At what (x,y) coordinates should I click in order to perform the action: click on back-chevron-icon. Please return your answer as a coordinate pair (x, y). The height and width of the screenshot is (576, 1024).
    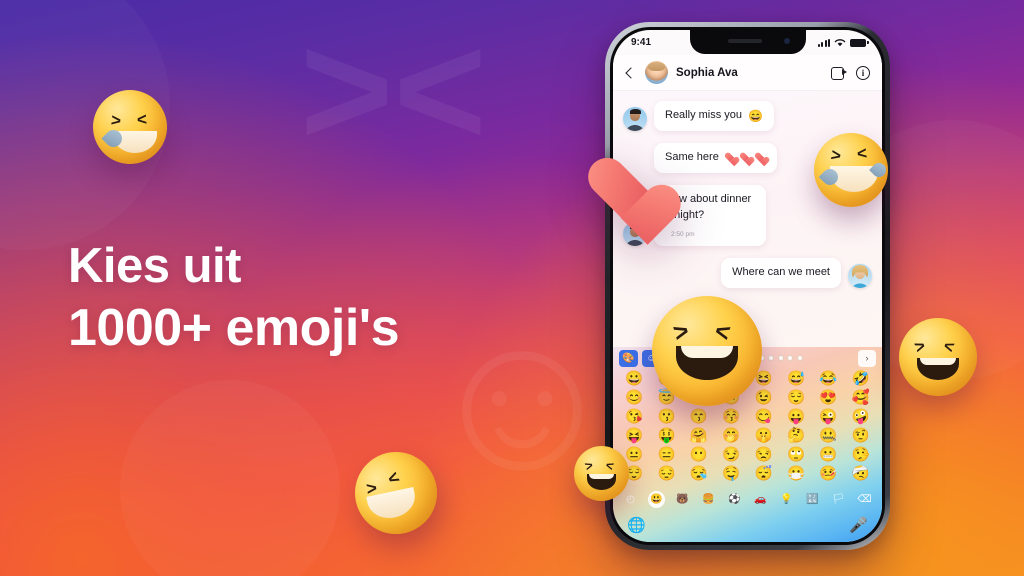
    Looking at the image, I should click on (630, 73).